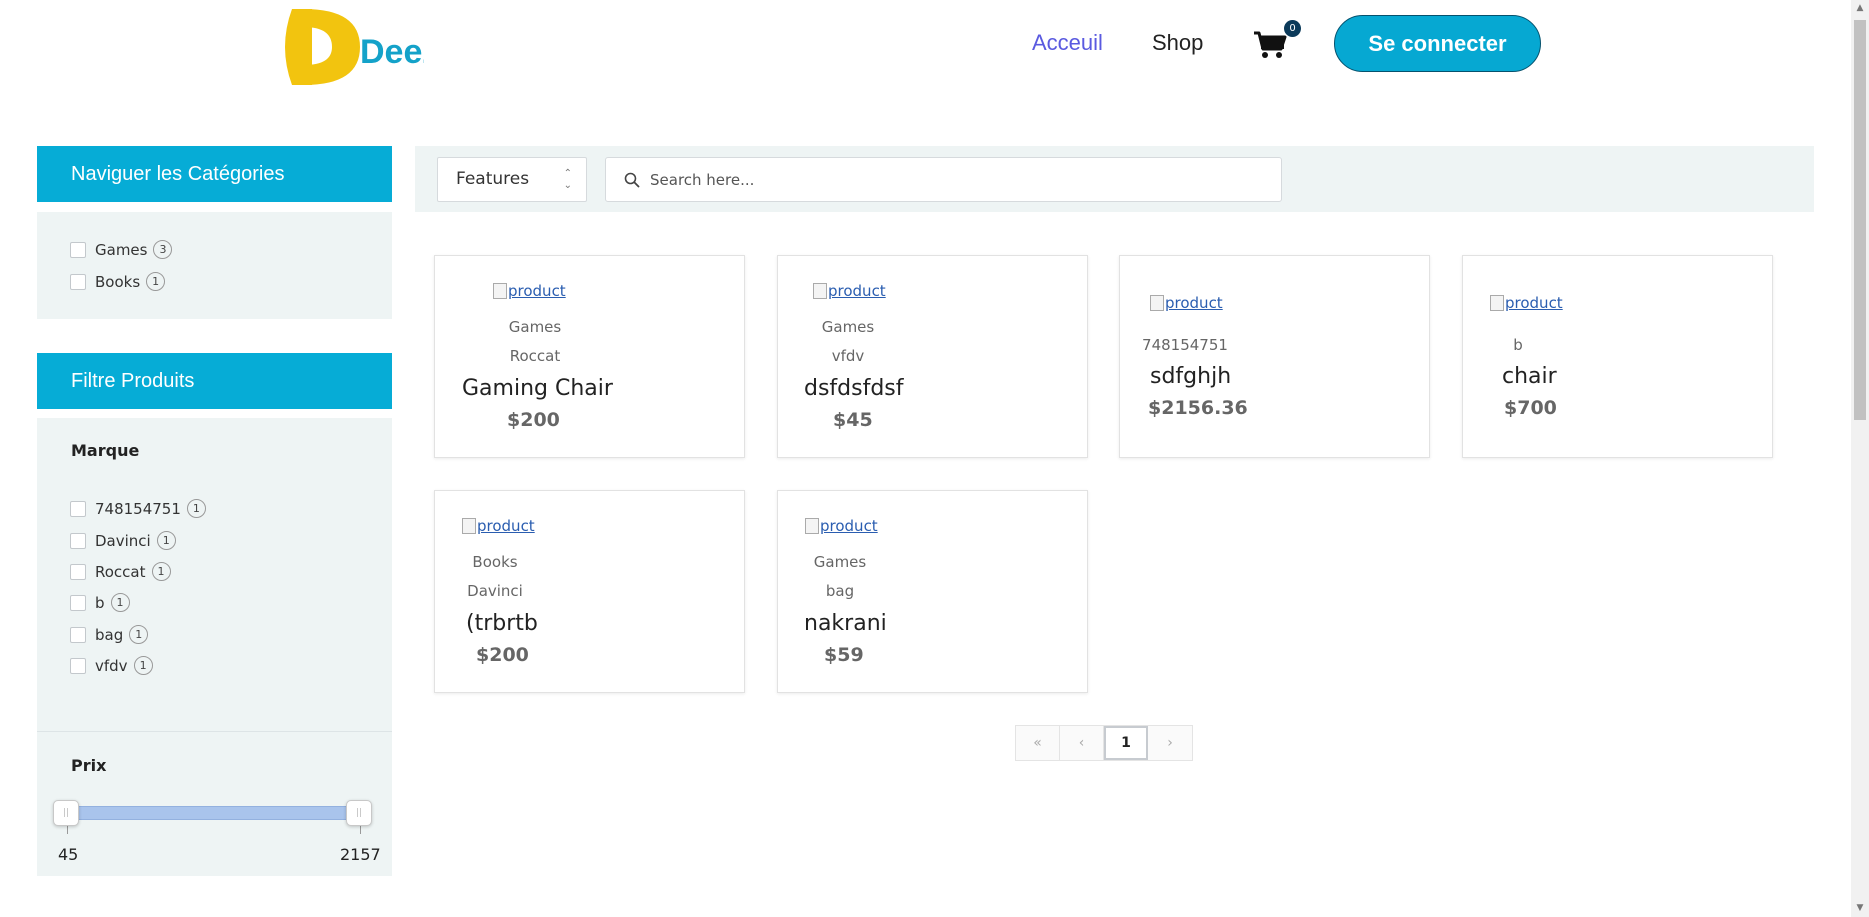 The image size is (1869, 917). I want to click on brand-filter-davinci: Davinci 1, so click(123, 540).